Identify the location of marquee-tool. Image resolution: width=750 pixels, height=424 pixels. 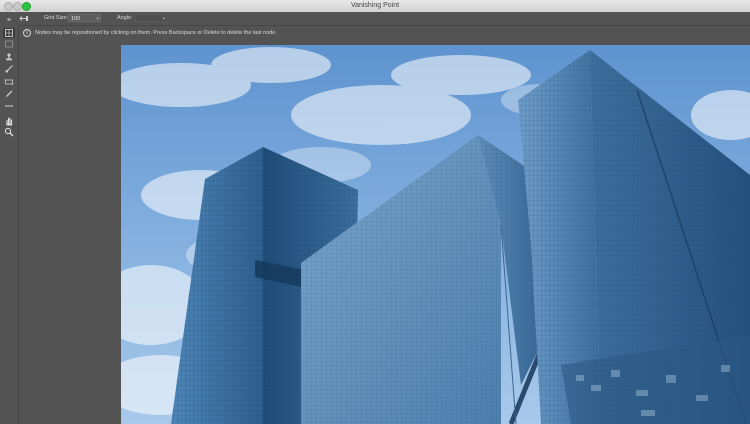
(9, 44).